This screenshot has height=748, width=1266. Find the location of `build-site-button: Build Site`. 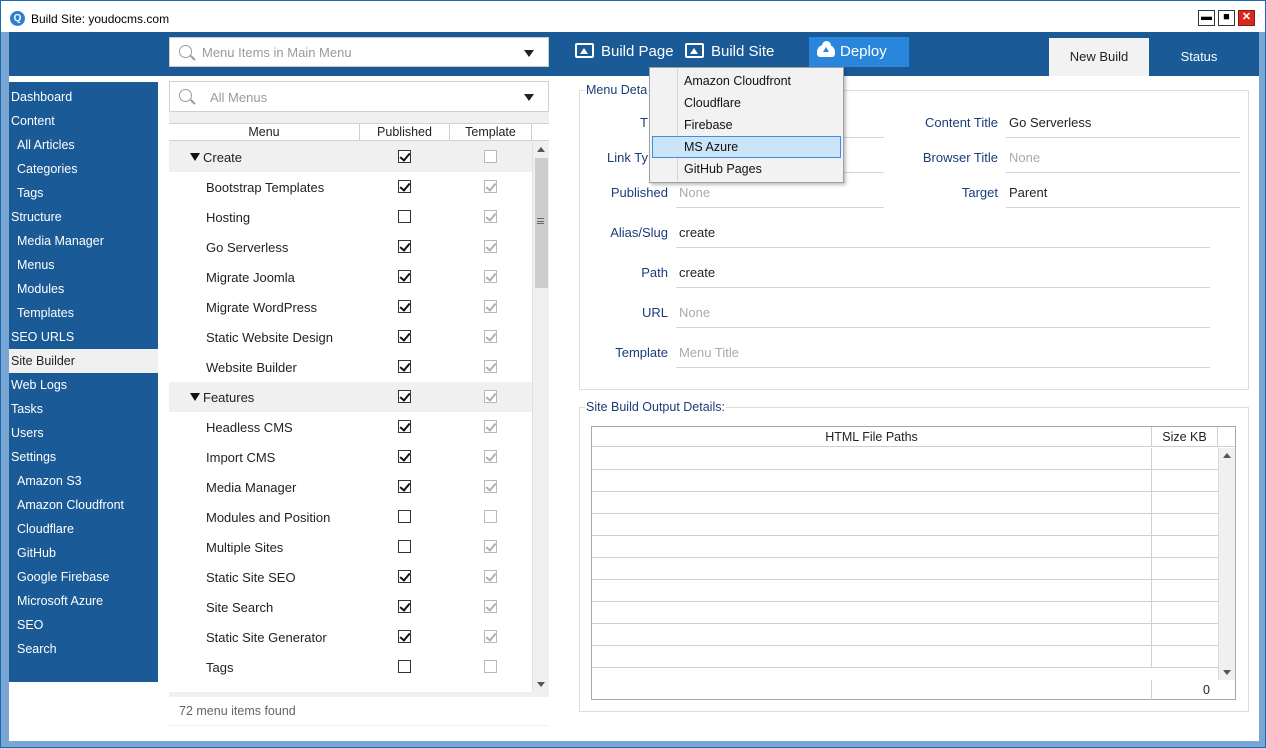

build-site-button: Build Site is located at coordinates (729, 52).